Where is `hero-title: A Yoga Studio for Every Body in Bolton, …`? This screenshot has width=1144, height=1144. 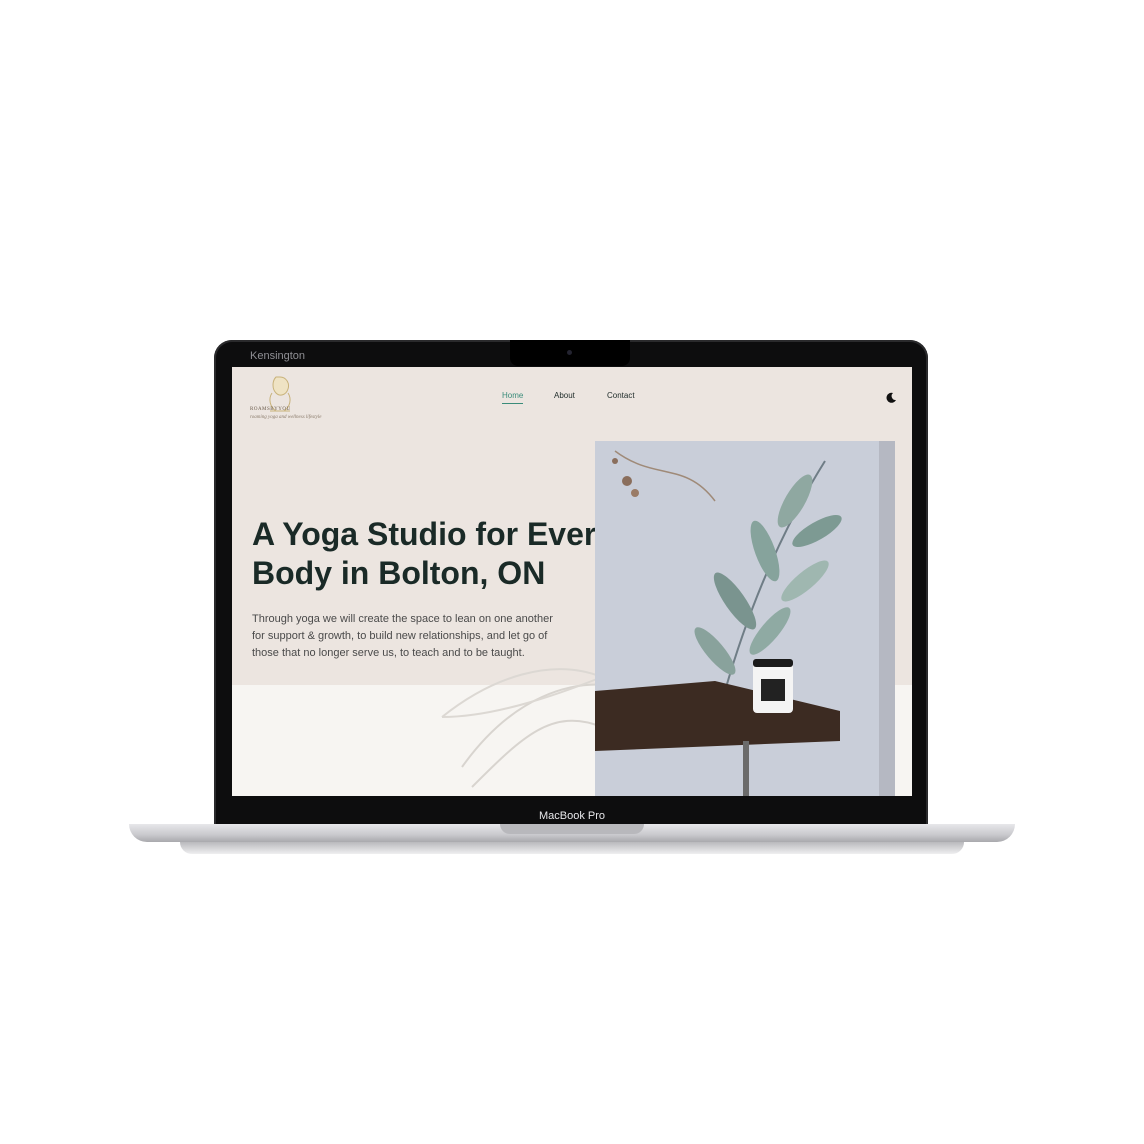 hero-title: A Yoga Studio for Every Body in Bolton, … is located at coordinates (433, 554).